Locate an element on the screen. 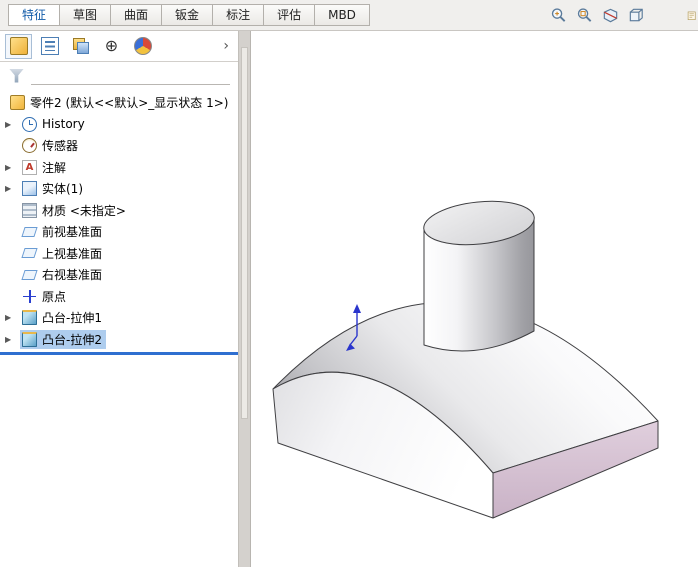 Image resolution: width=698 pixels, height=567 pixels. history-icon is located at coordinates (29, 124).